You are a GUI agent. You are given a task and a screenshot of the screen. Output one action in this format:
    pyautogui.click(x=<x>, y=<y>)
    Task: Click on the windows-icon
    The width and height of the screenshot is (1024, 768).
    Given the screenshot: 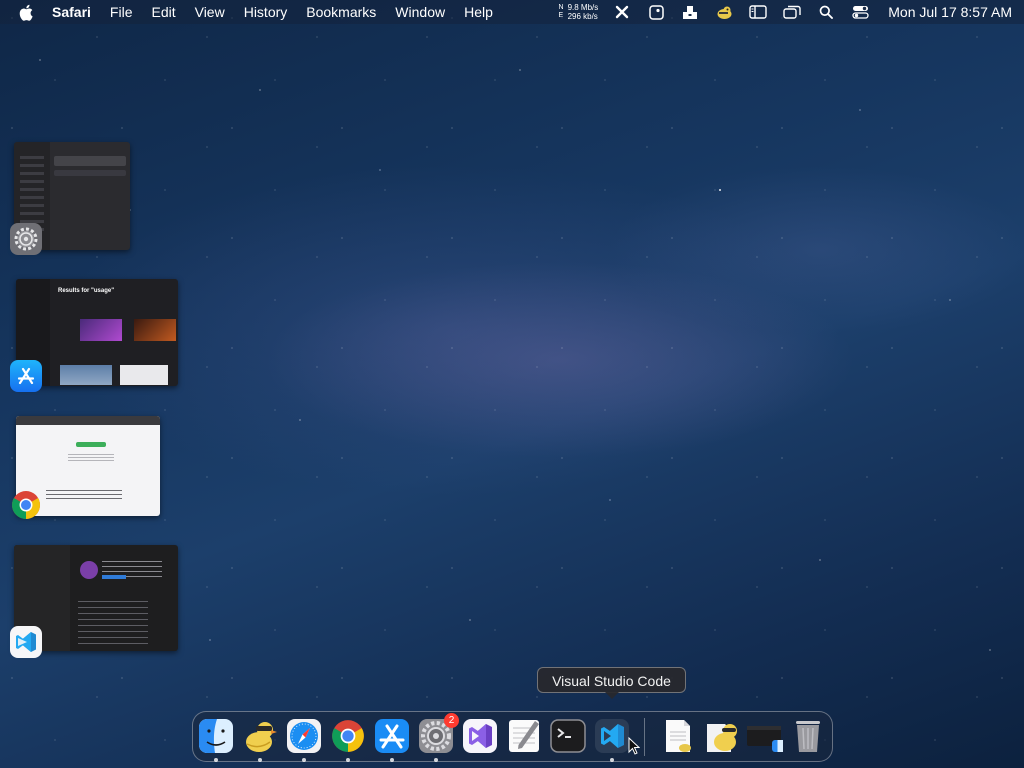 What is the action you would take?
    pyautogui.click(x=792, y=12)
    